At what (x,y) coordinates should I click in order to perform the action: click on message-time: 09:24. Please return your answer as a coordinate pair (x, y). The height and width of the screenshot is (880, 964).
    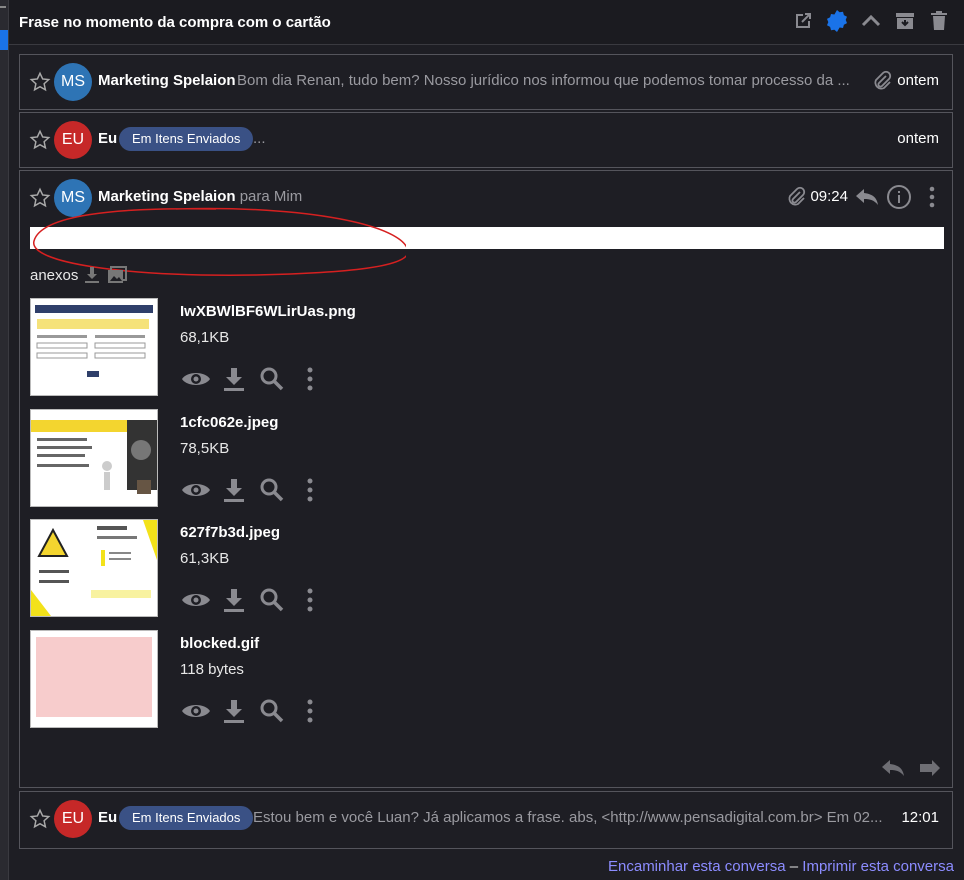
    Looking at the image, I should click on (829, 196).